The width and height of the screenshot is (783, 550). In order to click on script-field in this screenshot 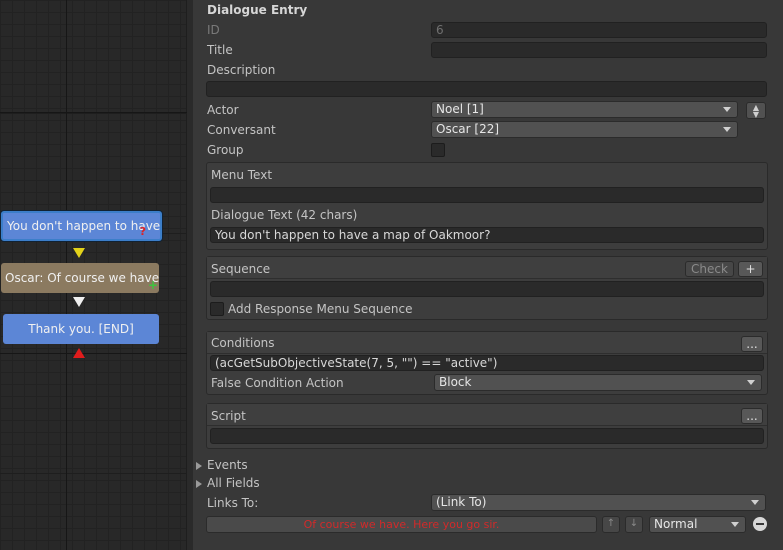, I will do `click(487, 436)`.